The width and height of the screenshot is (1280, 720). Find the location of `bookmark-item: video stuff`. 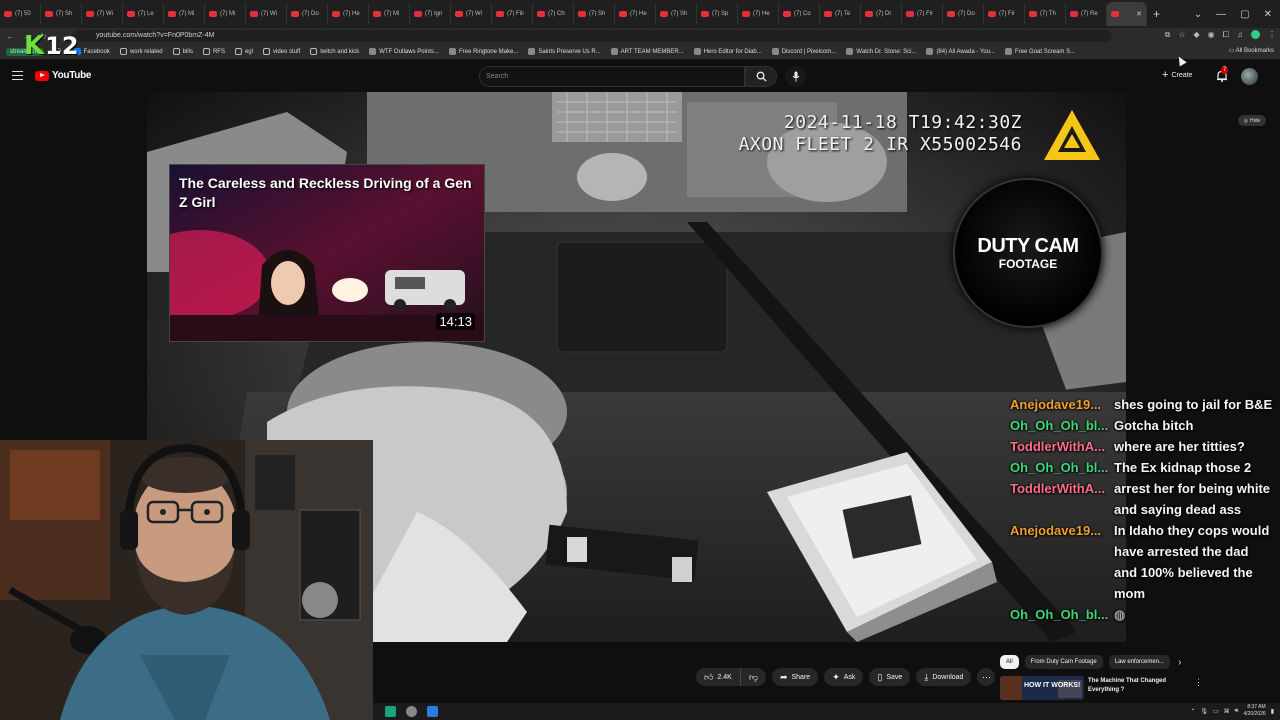

bookmark-item: video stuff is located at coordinates (281, 51).